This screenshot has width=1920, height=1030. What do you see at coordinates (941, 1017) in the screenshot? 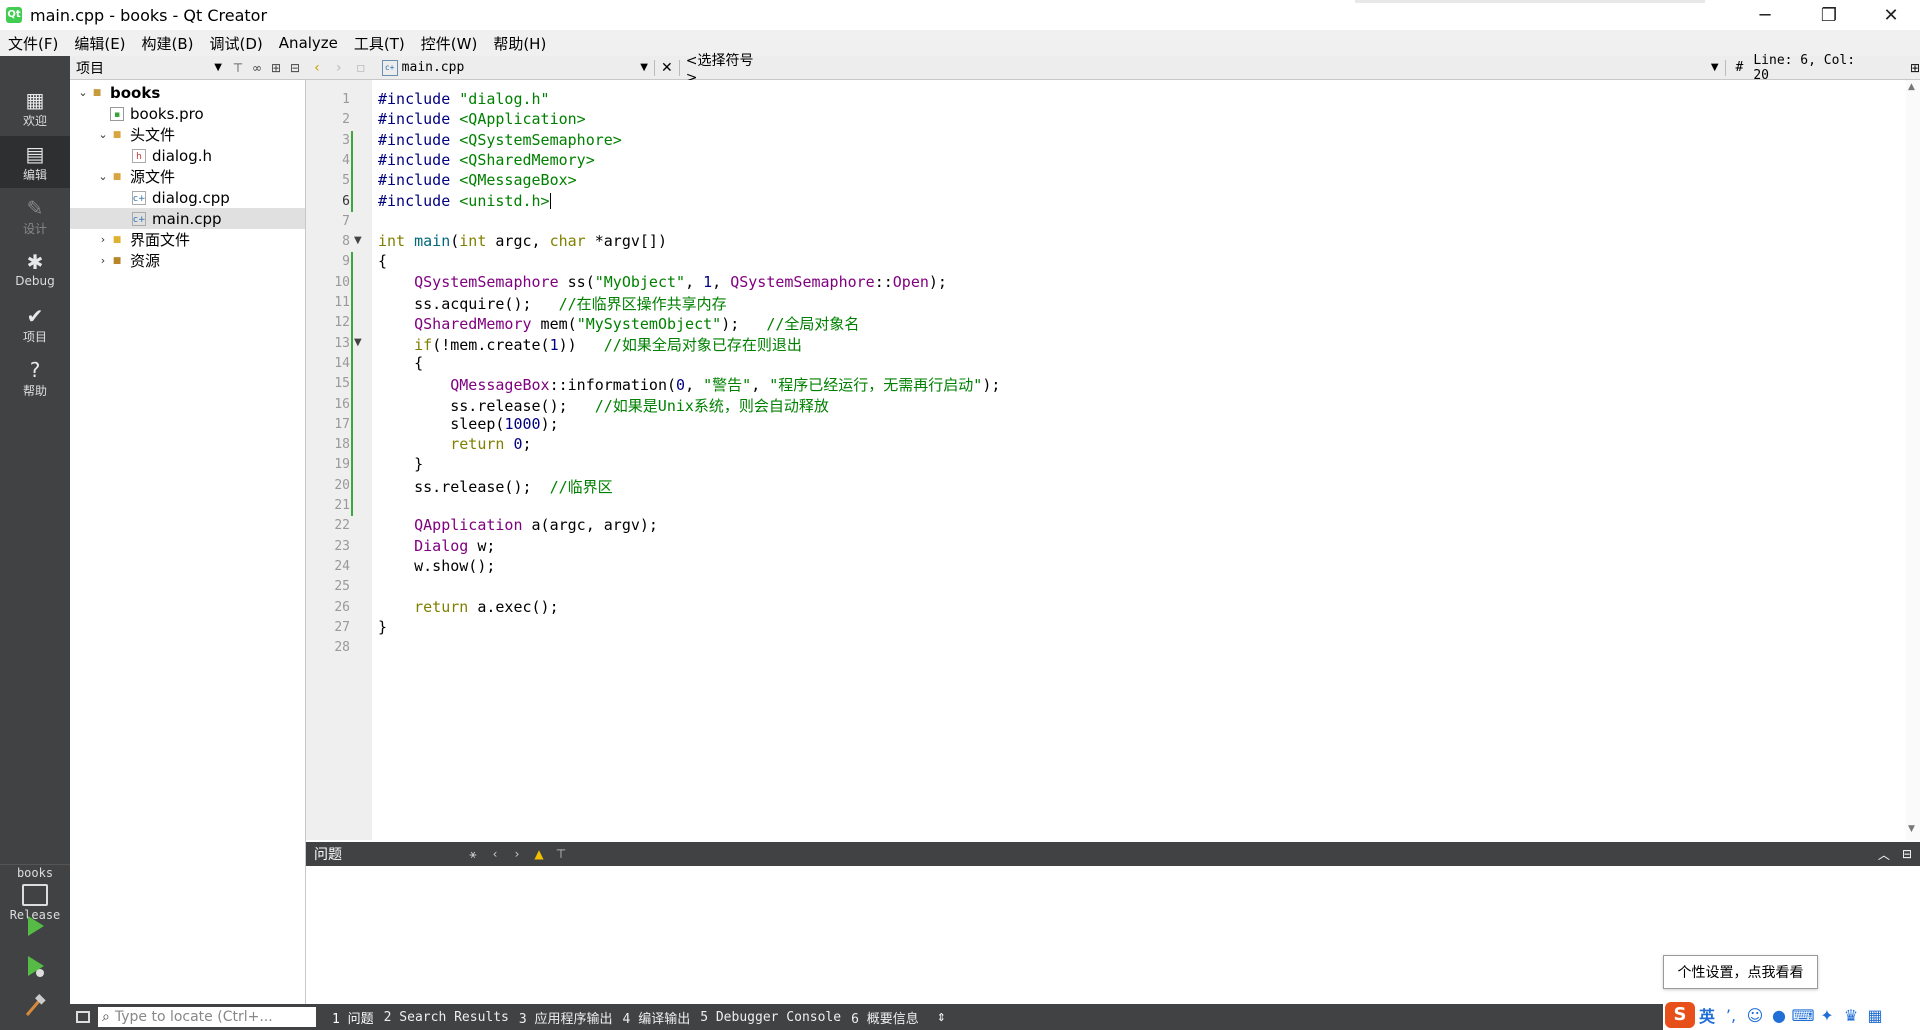
I see `more-tabs-icon: ⇕` at bounding box center [941, 1017].